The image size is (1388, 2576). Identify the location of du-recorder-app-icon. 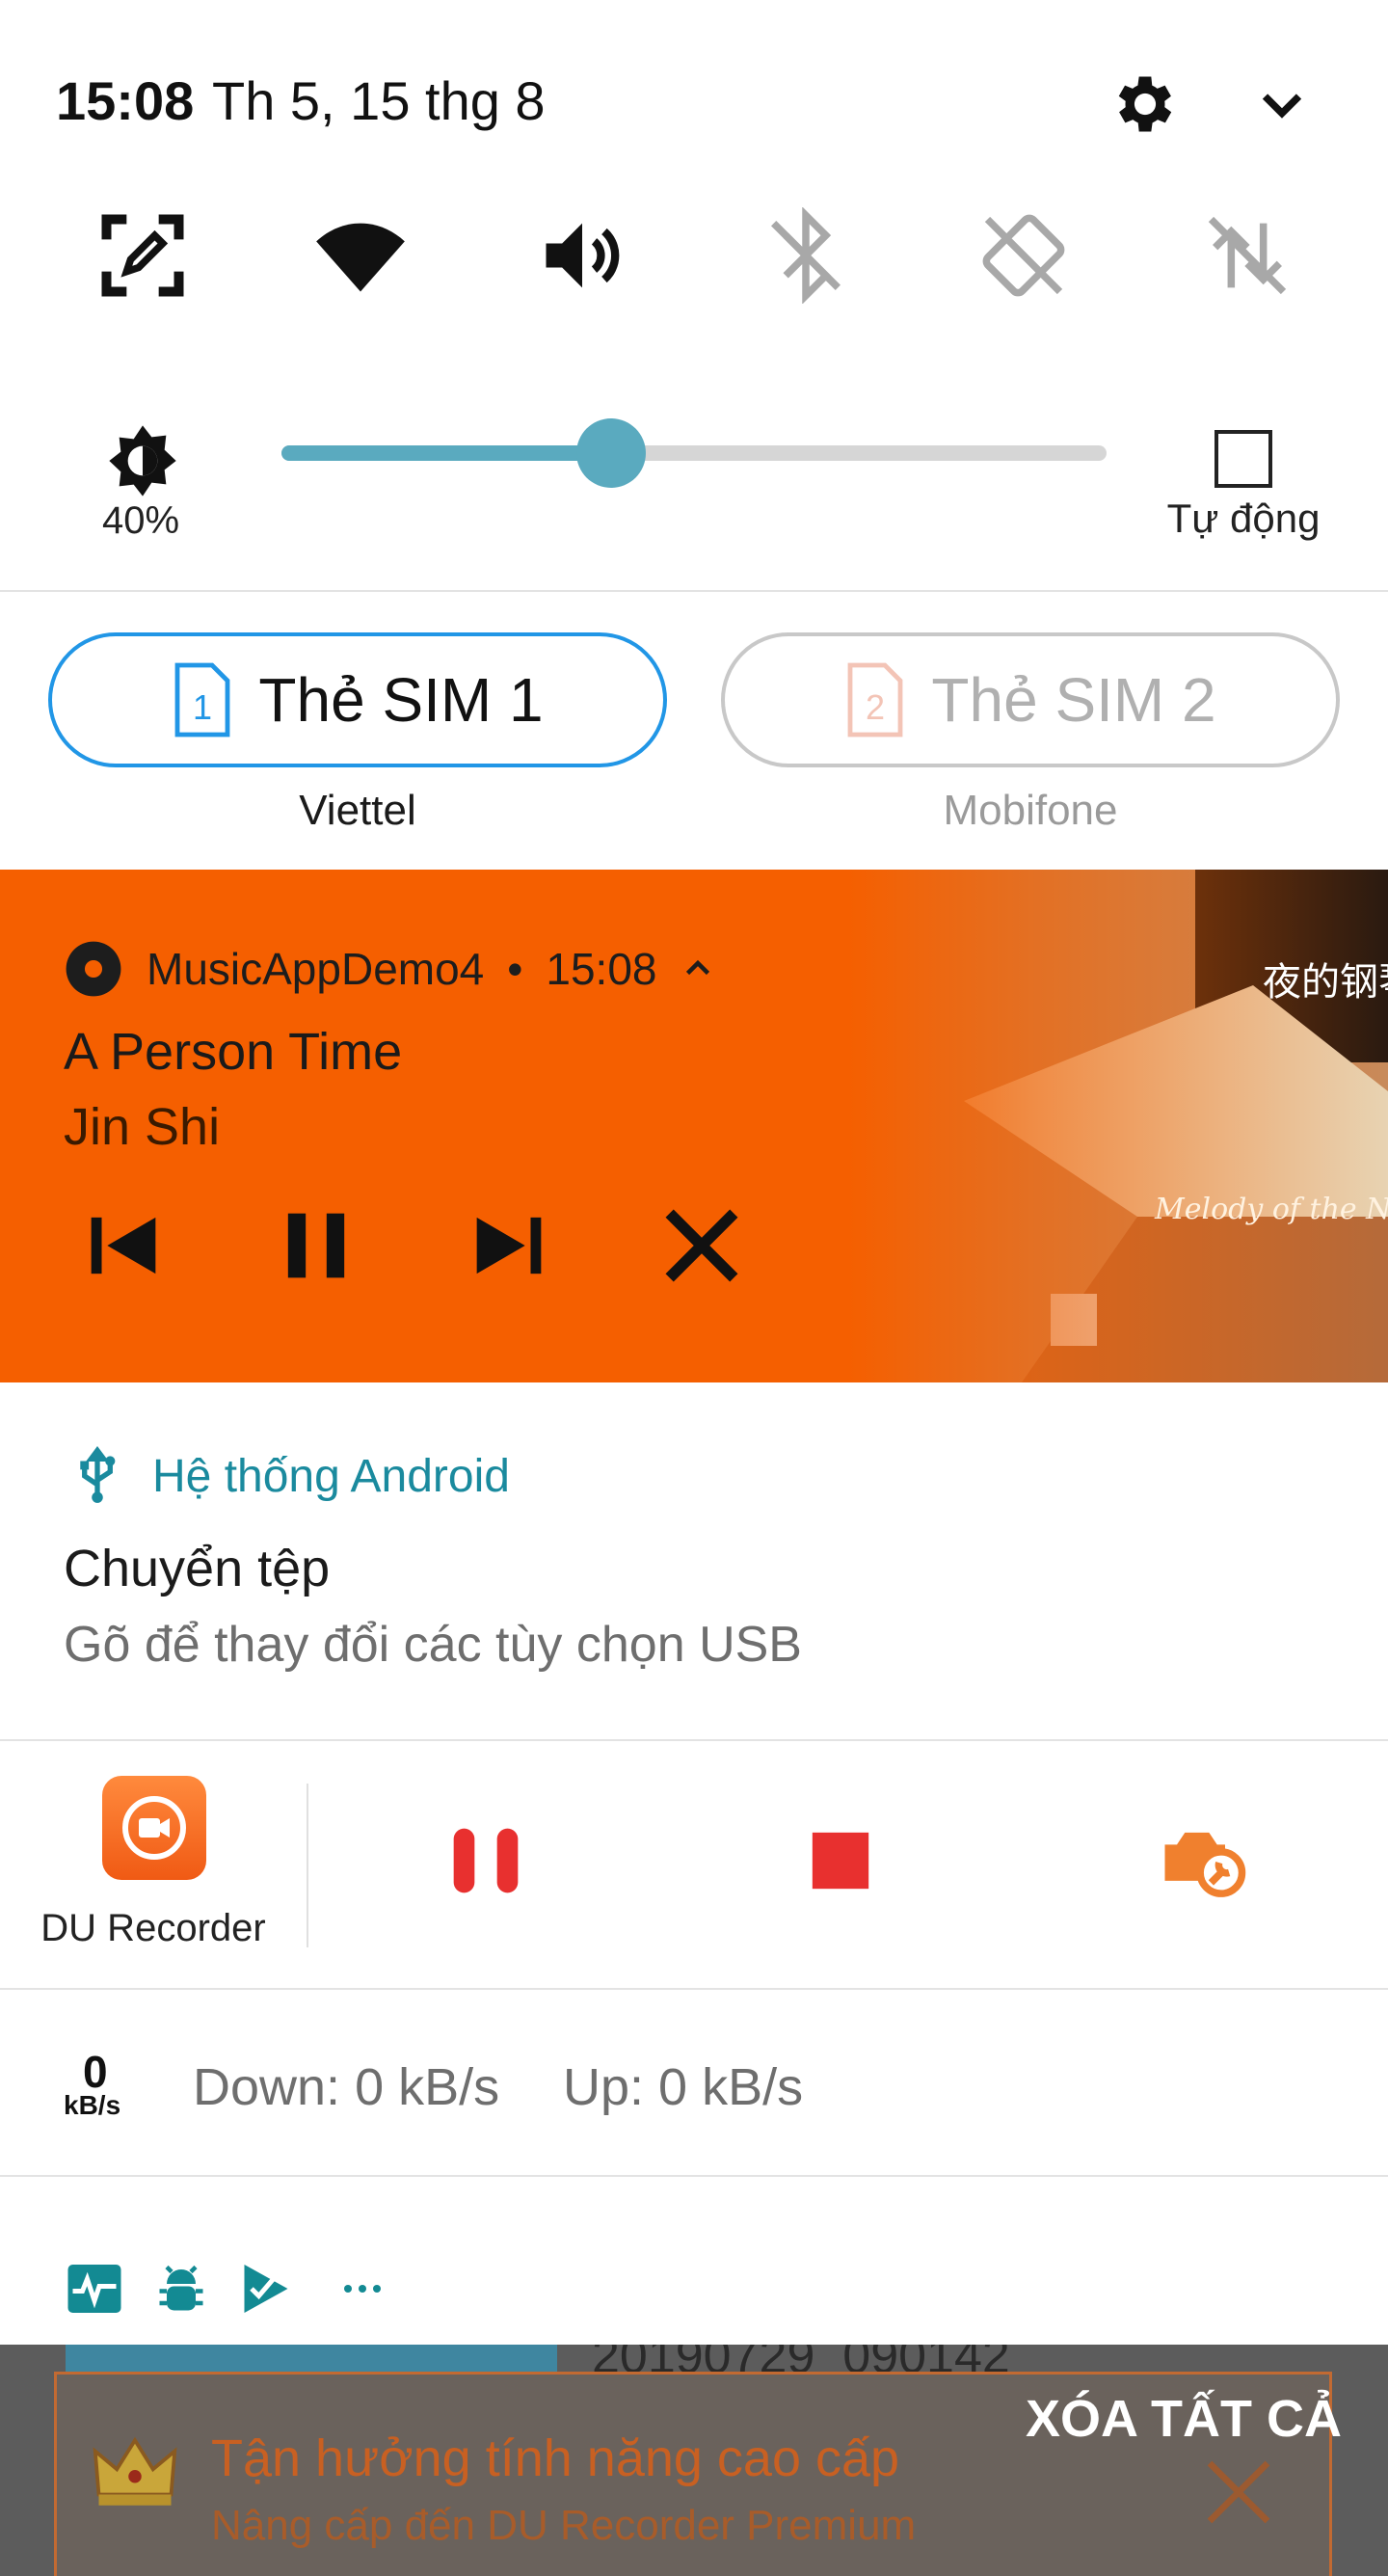
(154, 1828).